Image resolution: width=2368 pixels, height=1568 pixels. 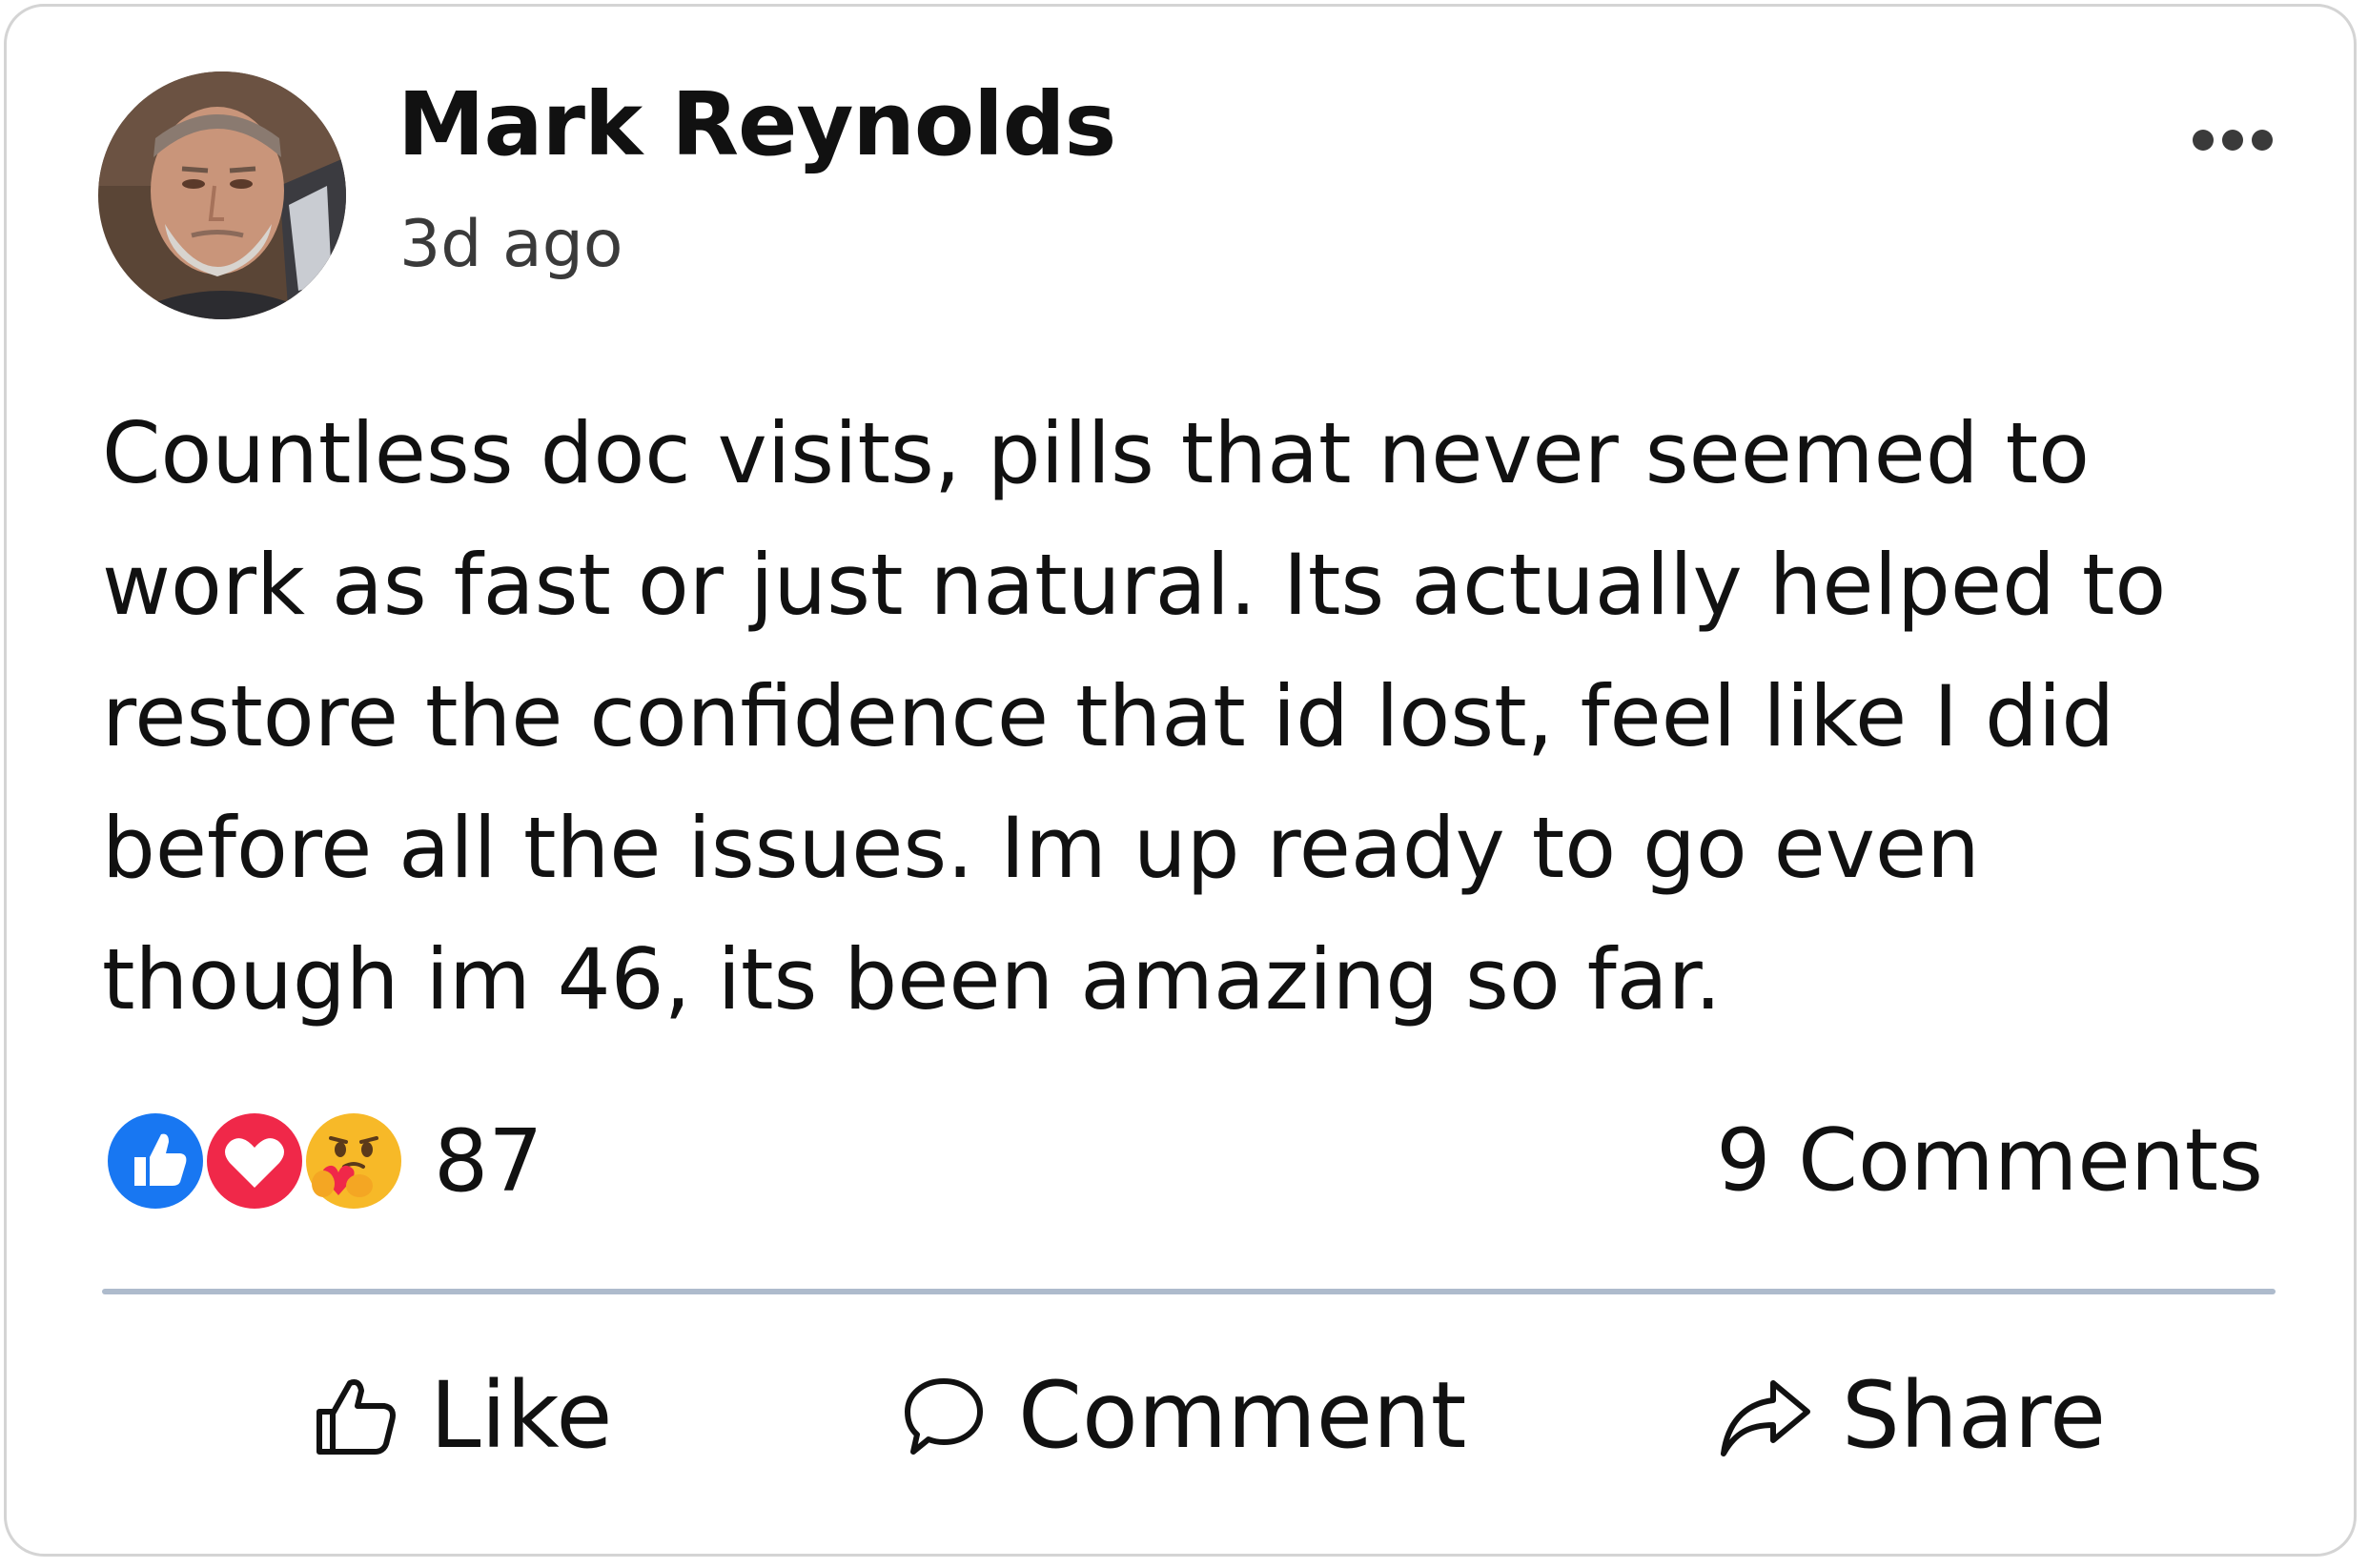 I want to click on comment-button: Comment, so click(x=1182, y=1415).